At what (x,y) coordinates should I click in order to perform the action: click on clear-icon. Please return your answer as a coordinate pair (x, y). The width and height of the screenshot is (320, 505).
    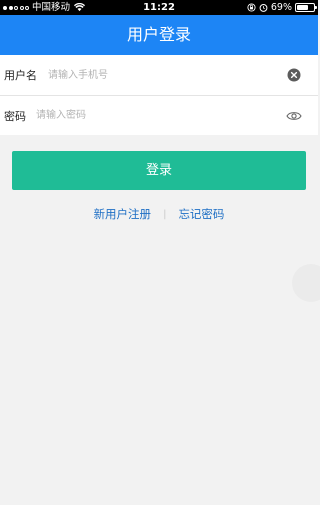
    Looking at the image, I should click on (294, 75).